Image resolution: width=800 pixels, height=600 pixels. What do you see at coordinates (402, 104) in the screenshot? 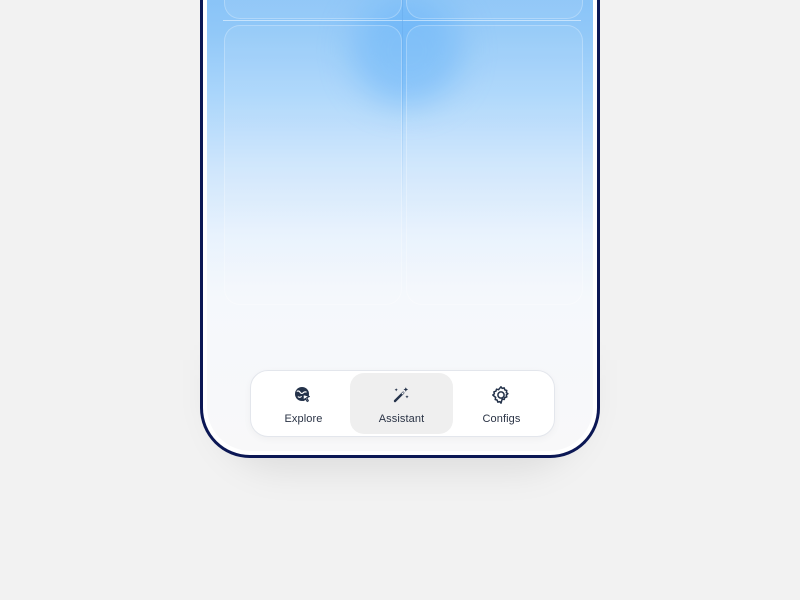
I see `grid-separator-vertical` at bounding box center [402, 104].